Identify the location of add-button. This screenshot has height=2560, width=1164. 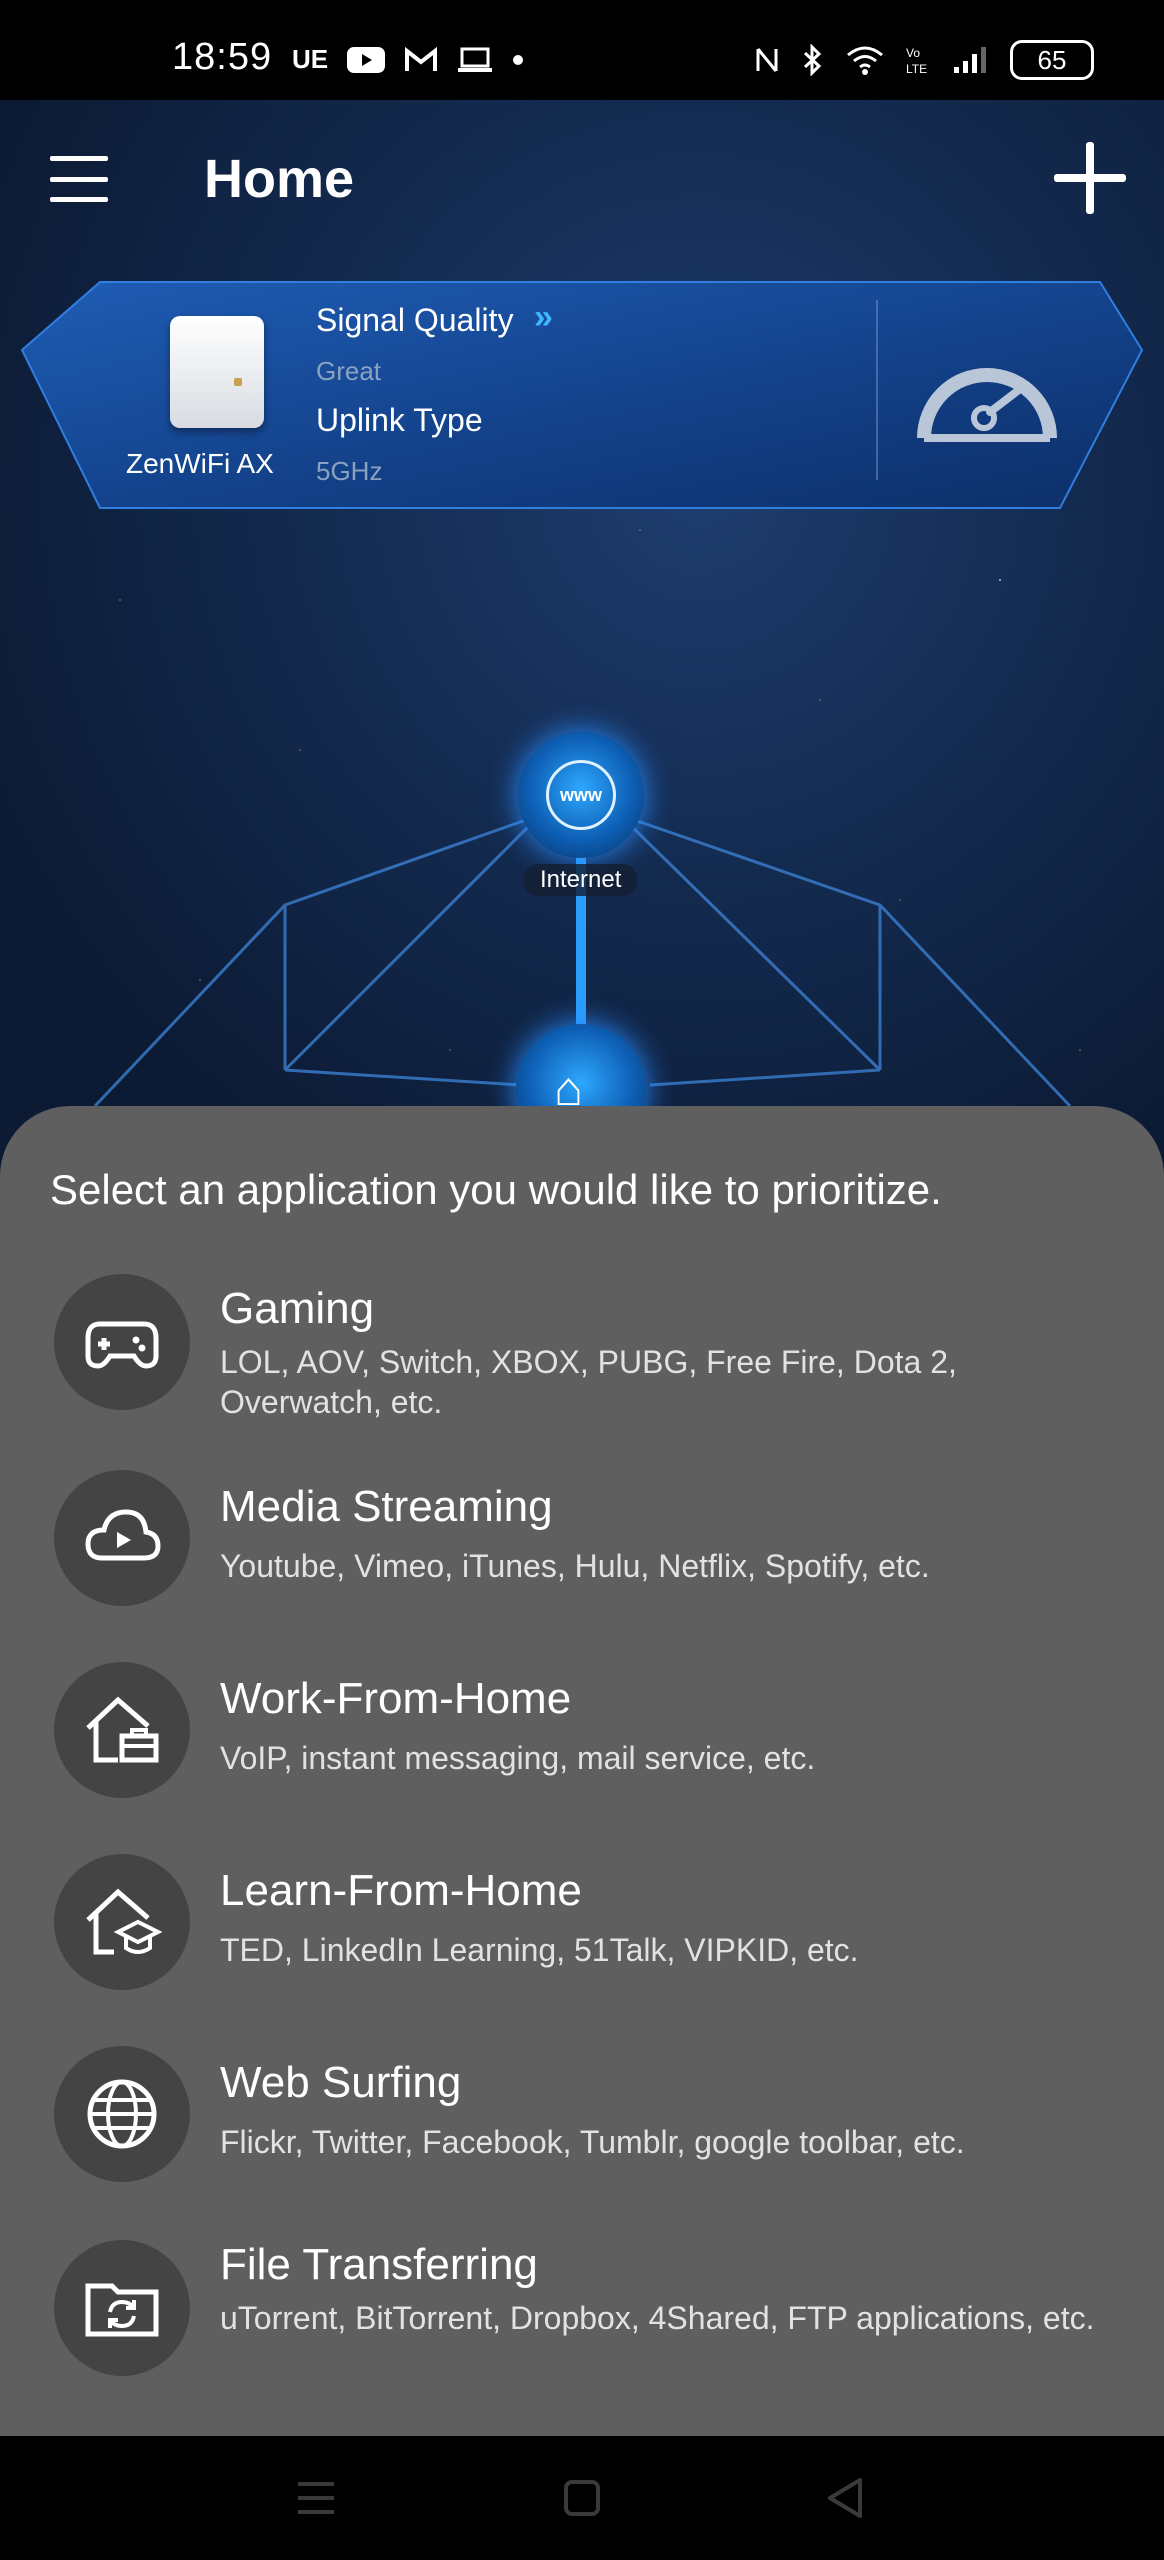
(1090, 178).